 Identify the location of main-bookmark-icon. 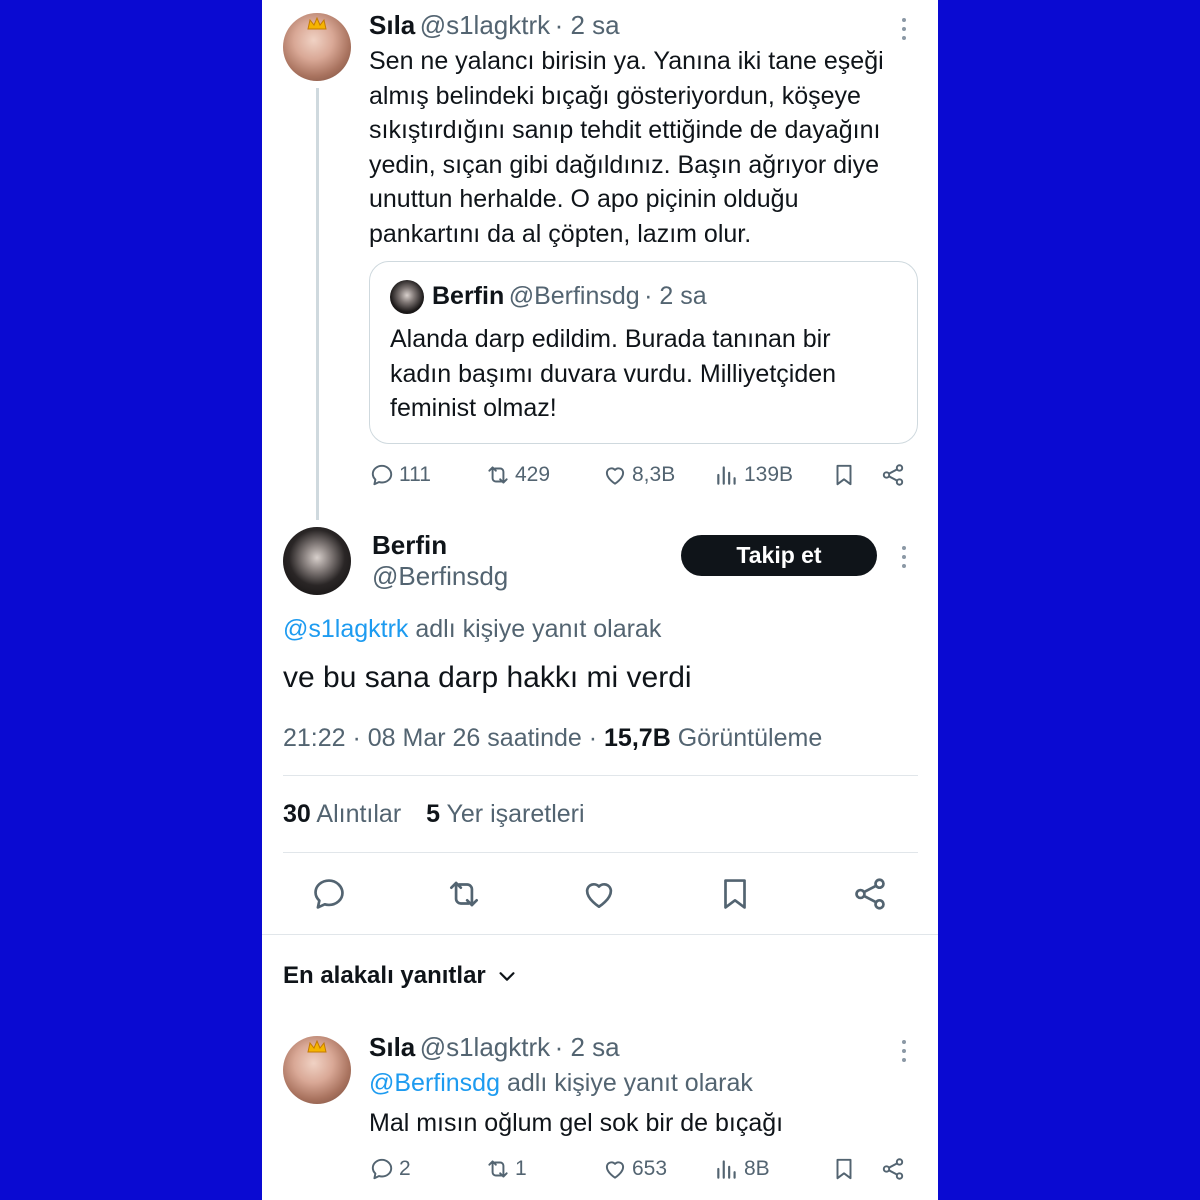
(735, 894).